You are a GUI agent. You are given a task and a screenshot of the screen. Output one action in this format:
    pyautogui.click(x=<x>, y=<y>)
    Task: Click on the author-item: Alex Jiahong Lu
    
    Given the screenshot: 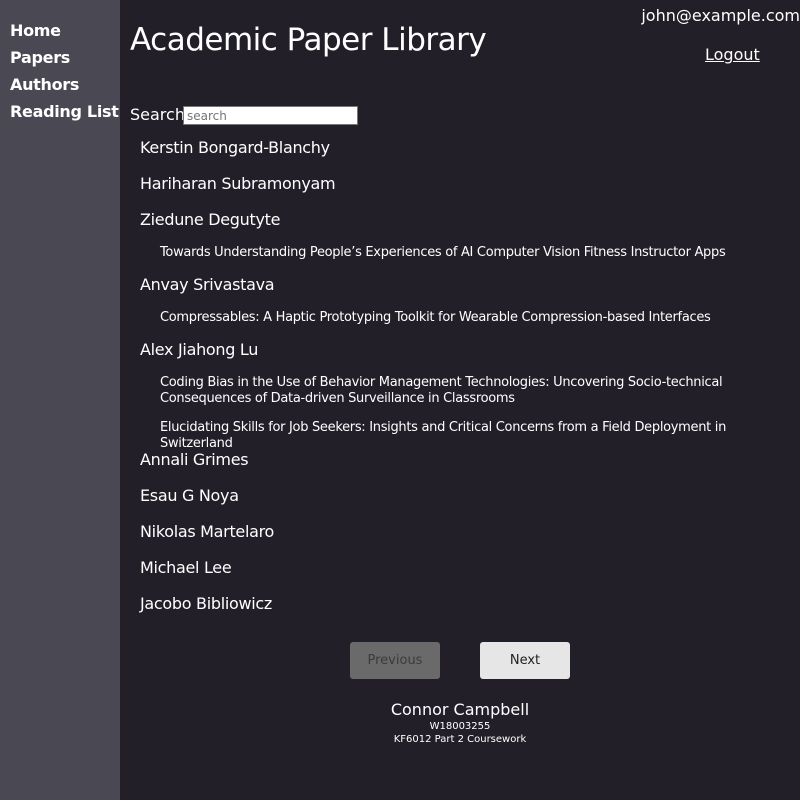 What is the action you would take?
    pyautogui.click(x=199, y=349)
    